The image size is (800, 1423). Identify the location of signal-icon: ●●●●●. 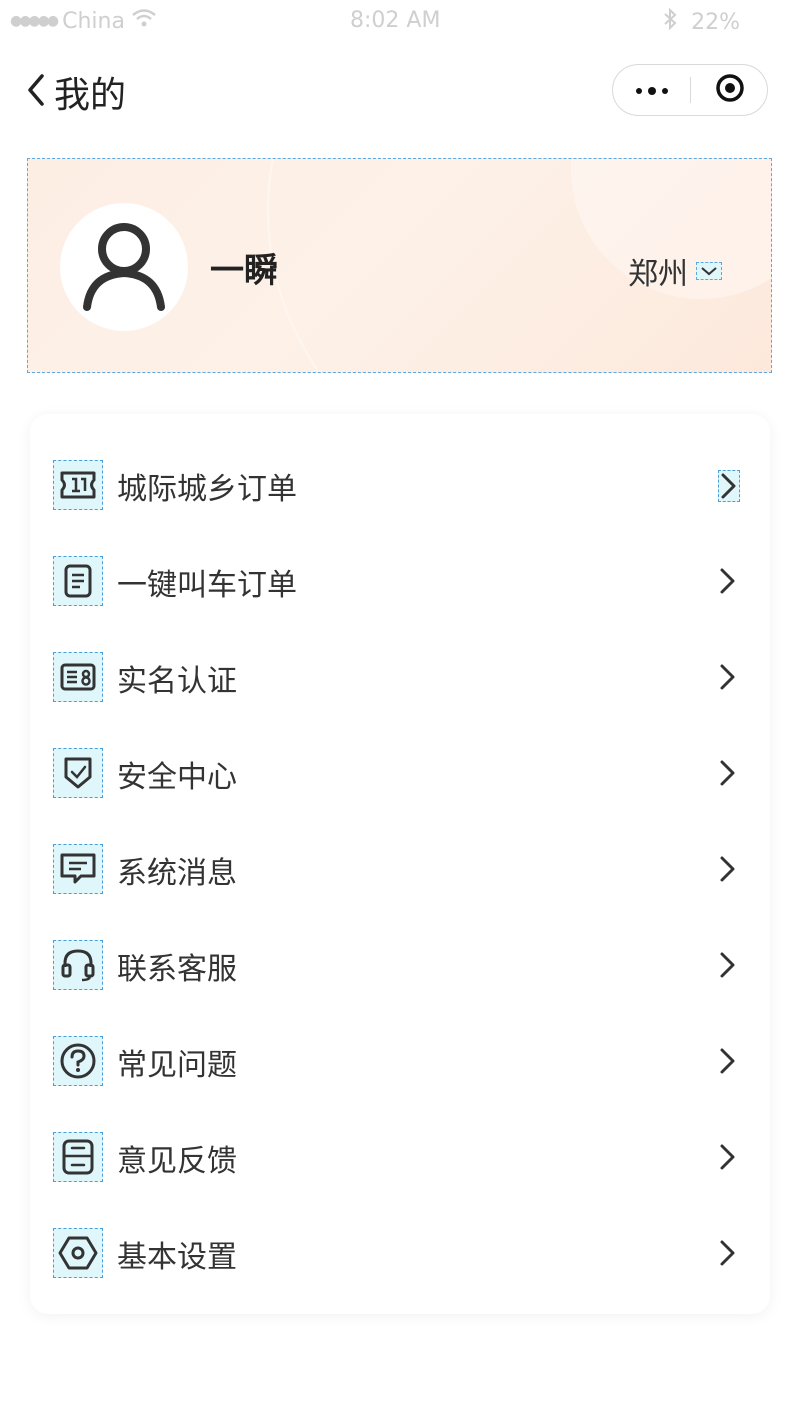
(34, 21).